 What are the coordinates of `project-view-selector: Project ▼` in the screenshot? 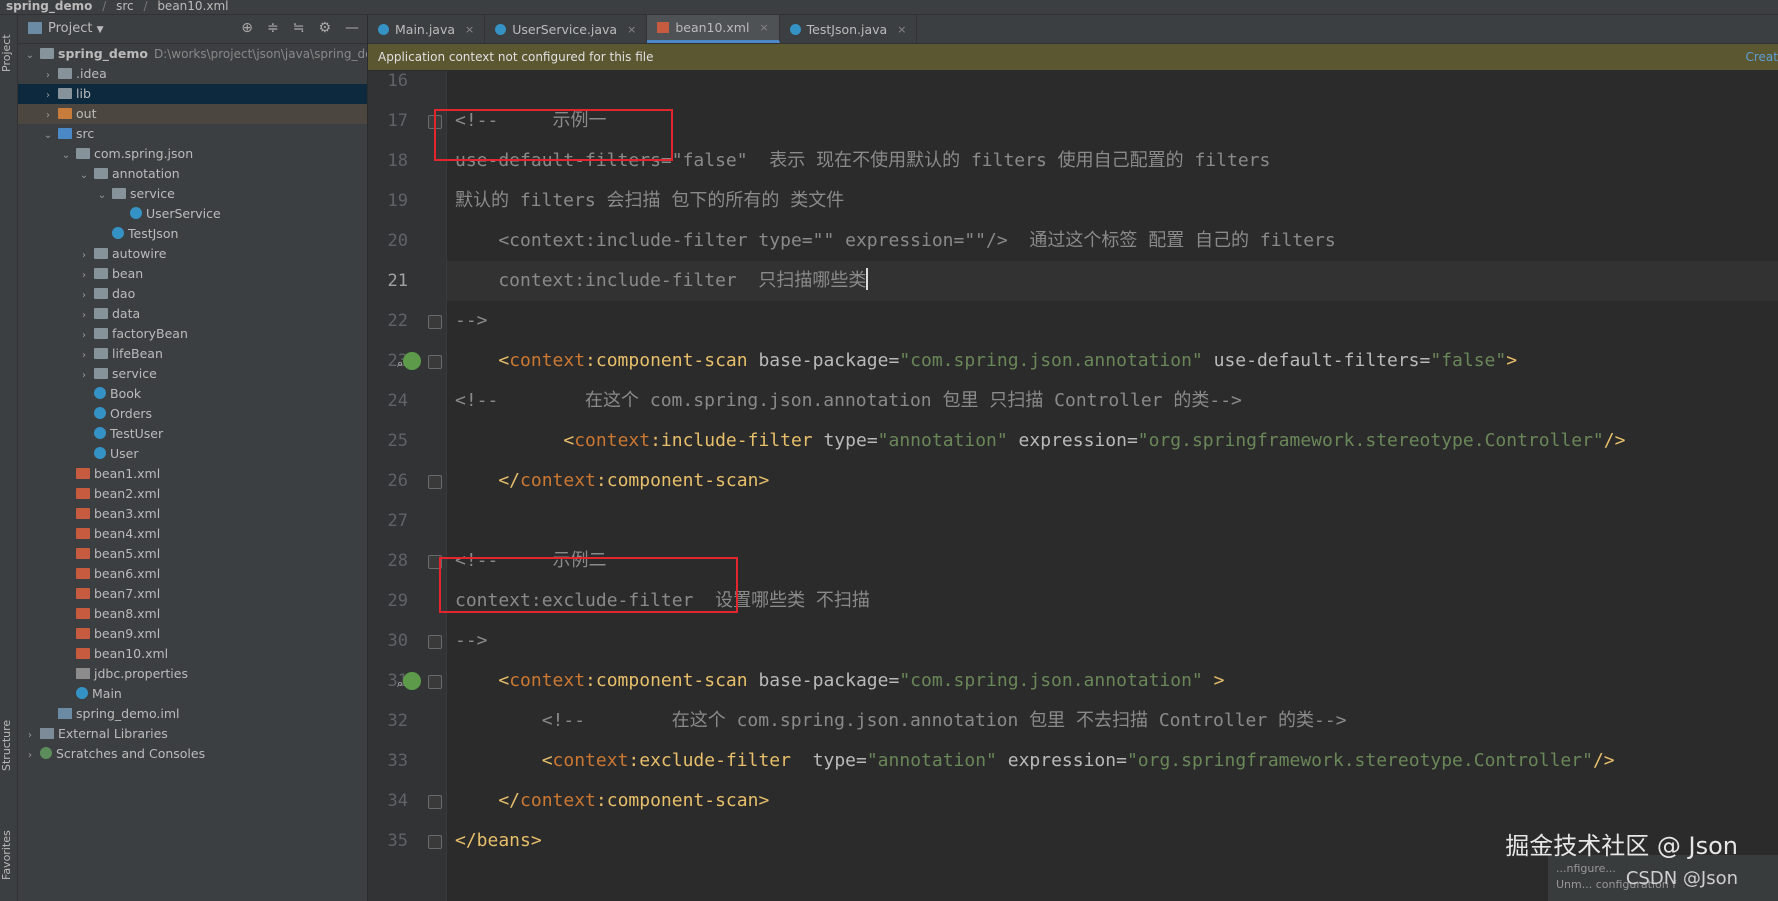 It's located at (76, 28).